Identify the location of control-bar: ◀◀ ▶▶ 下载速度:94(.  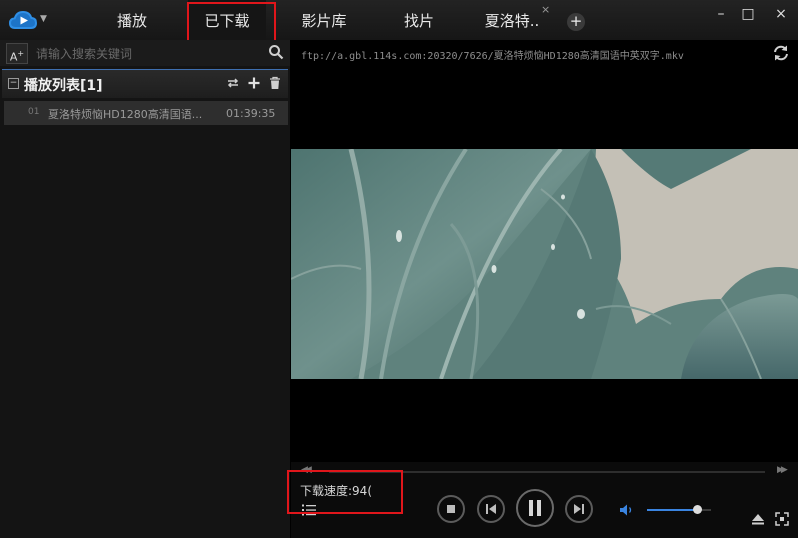
(544, 500).